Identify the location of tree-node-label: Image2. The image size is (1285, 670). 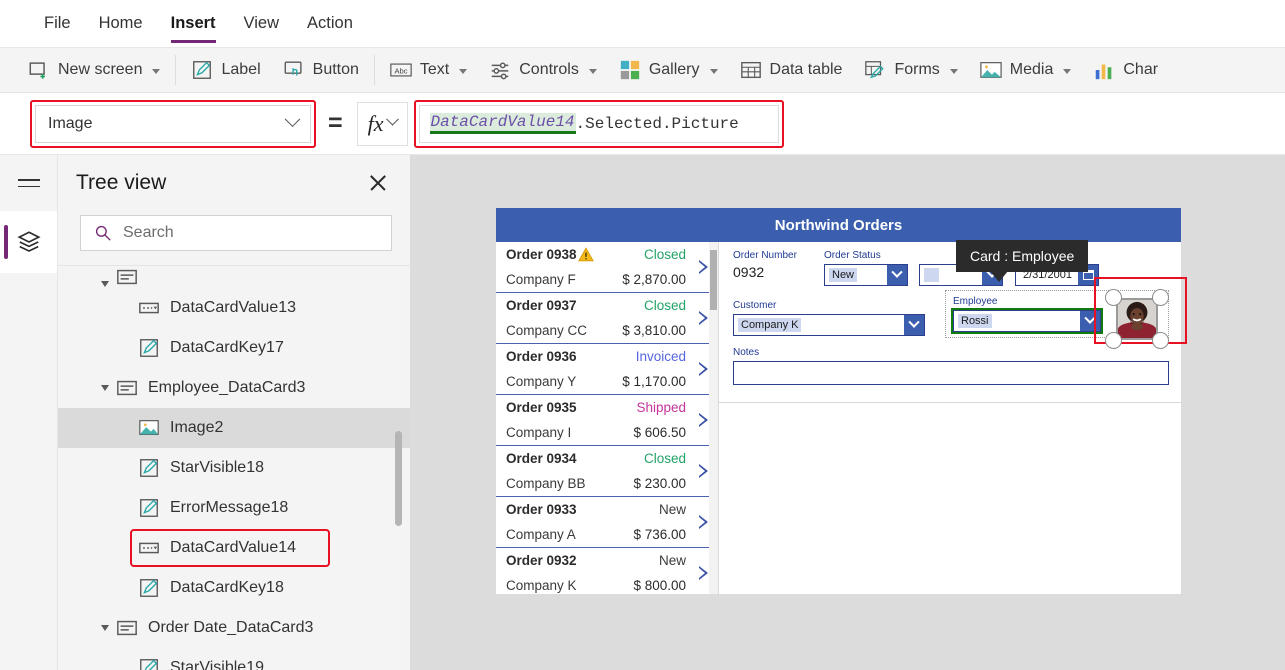
(197, 427).